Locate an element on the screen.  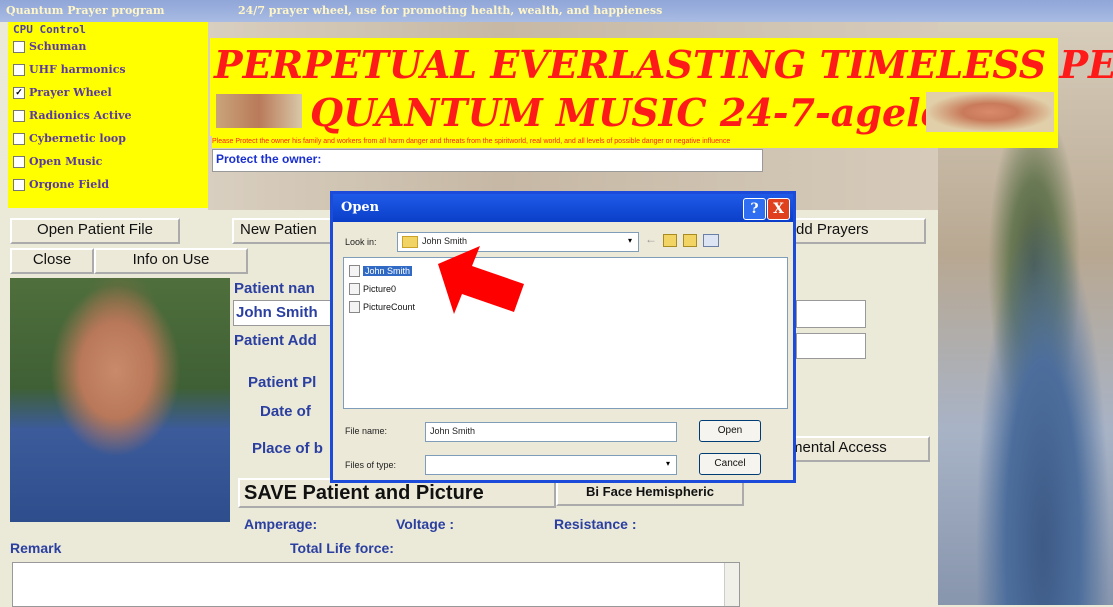
dialog-cancel-button: Cancel is located at coordinates (730, 464).